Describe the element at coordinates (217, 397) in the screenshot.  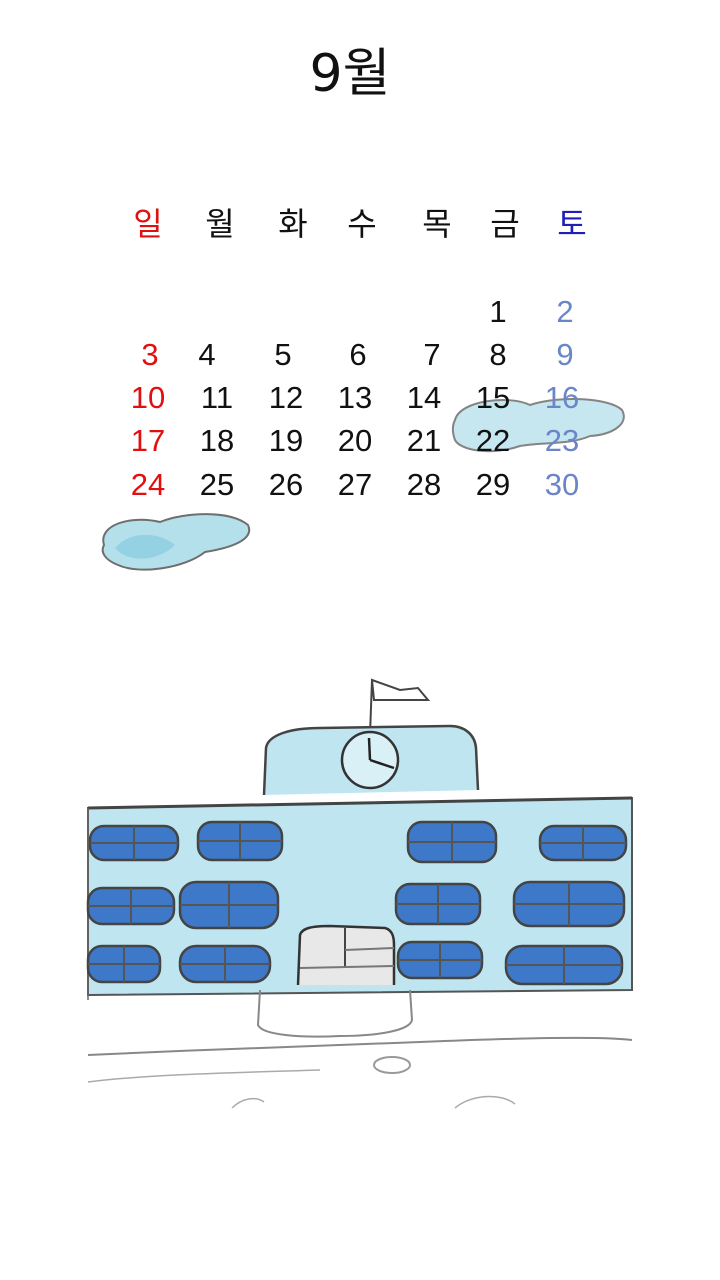
I see `date-cell: 11` at that location.